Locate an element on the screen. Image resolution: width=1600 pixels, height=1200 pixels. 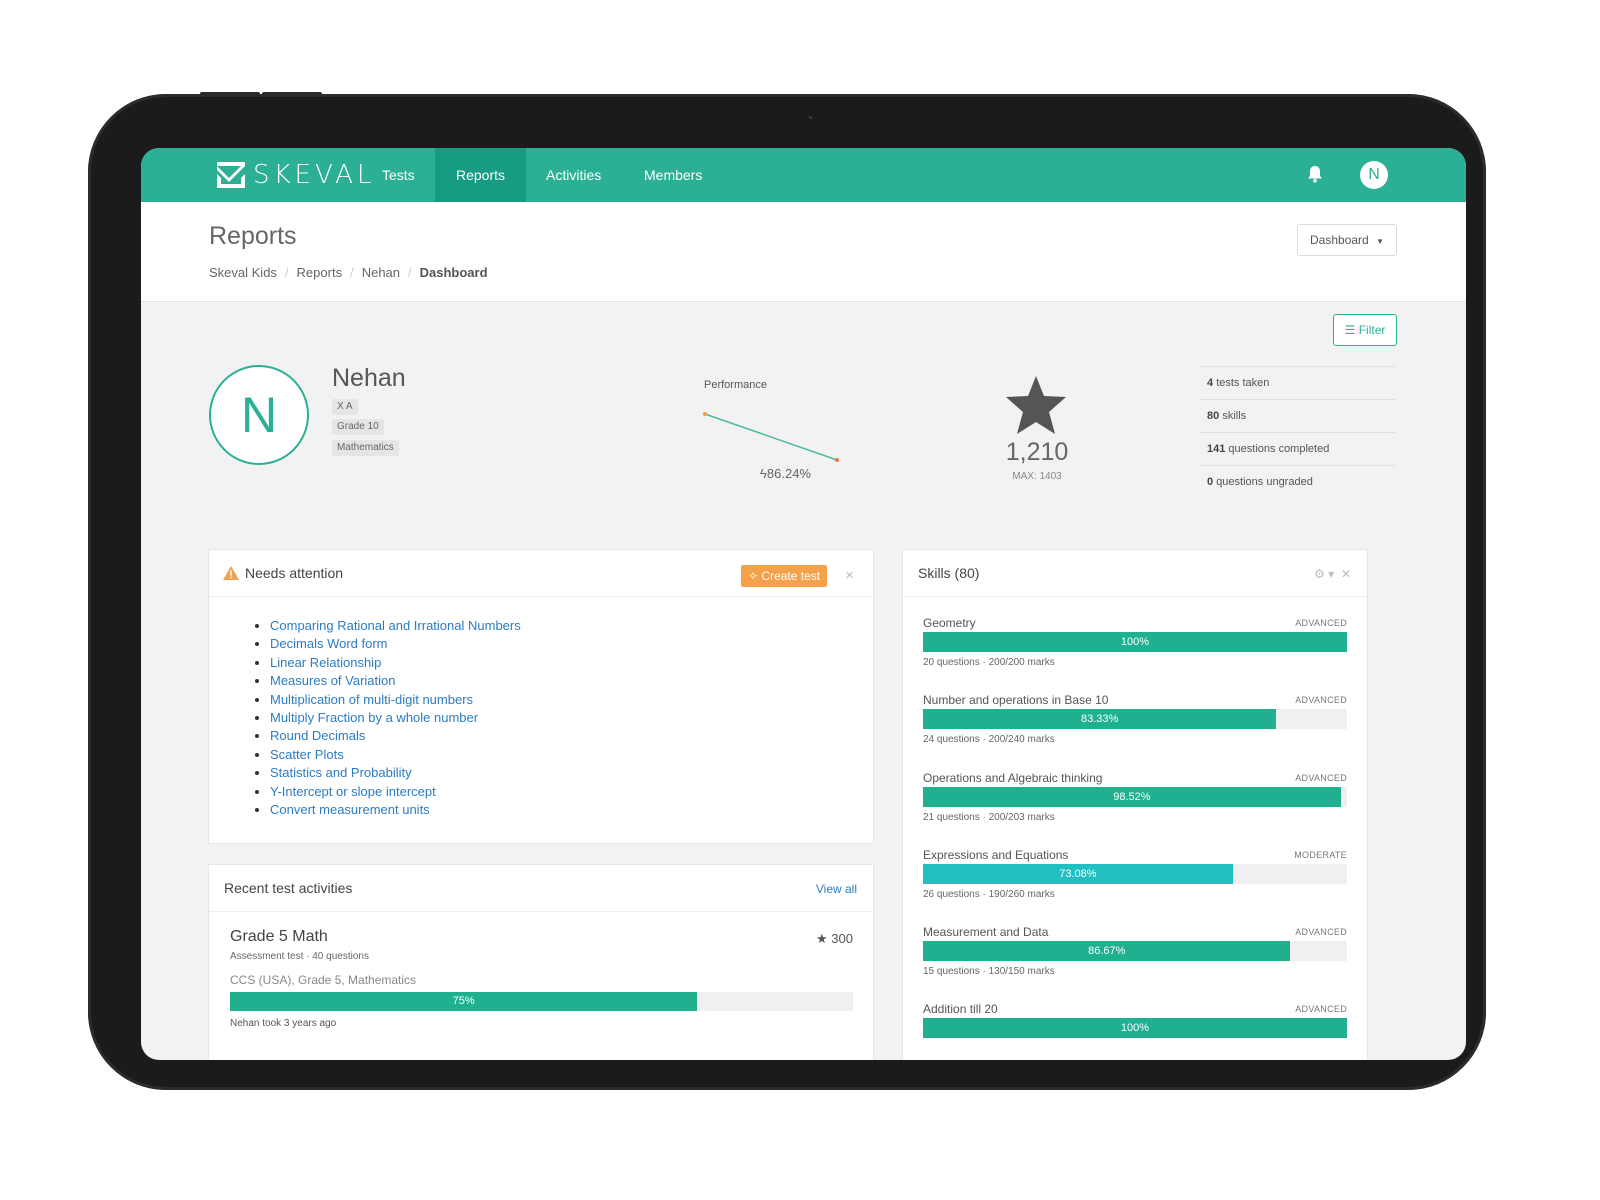
create-test-label: Create test is located at coordinates (791, 576).